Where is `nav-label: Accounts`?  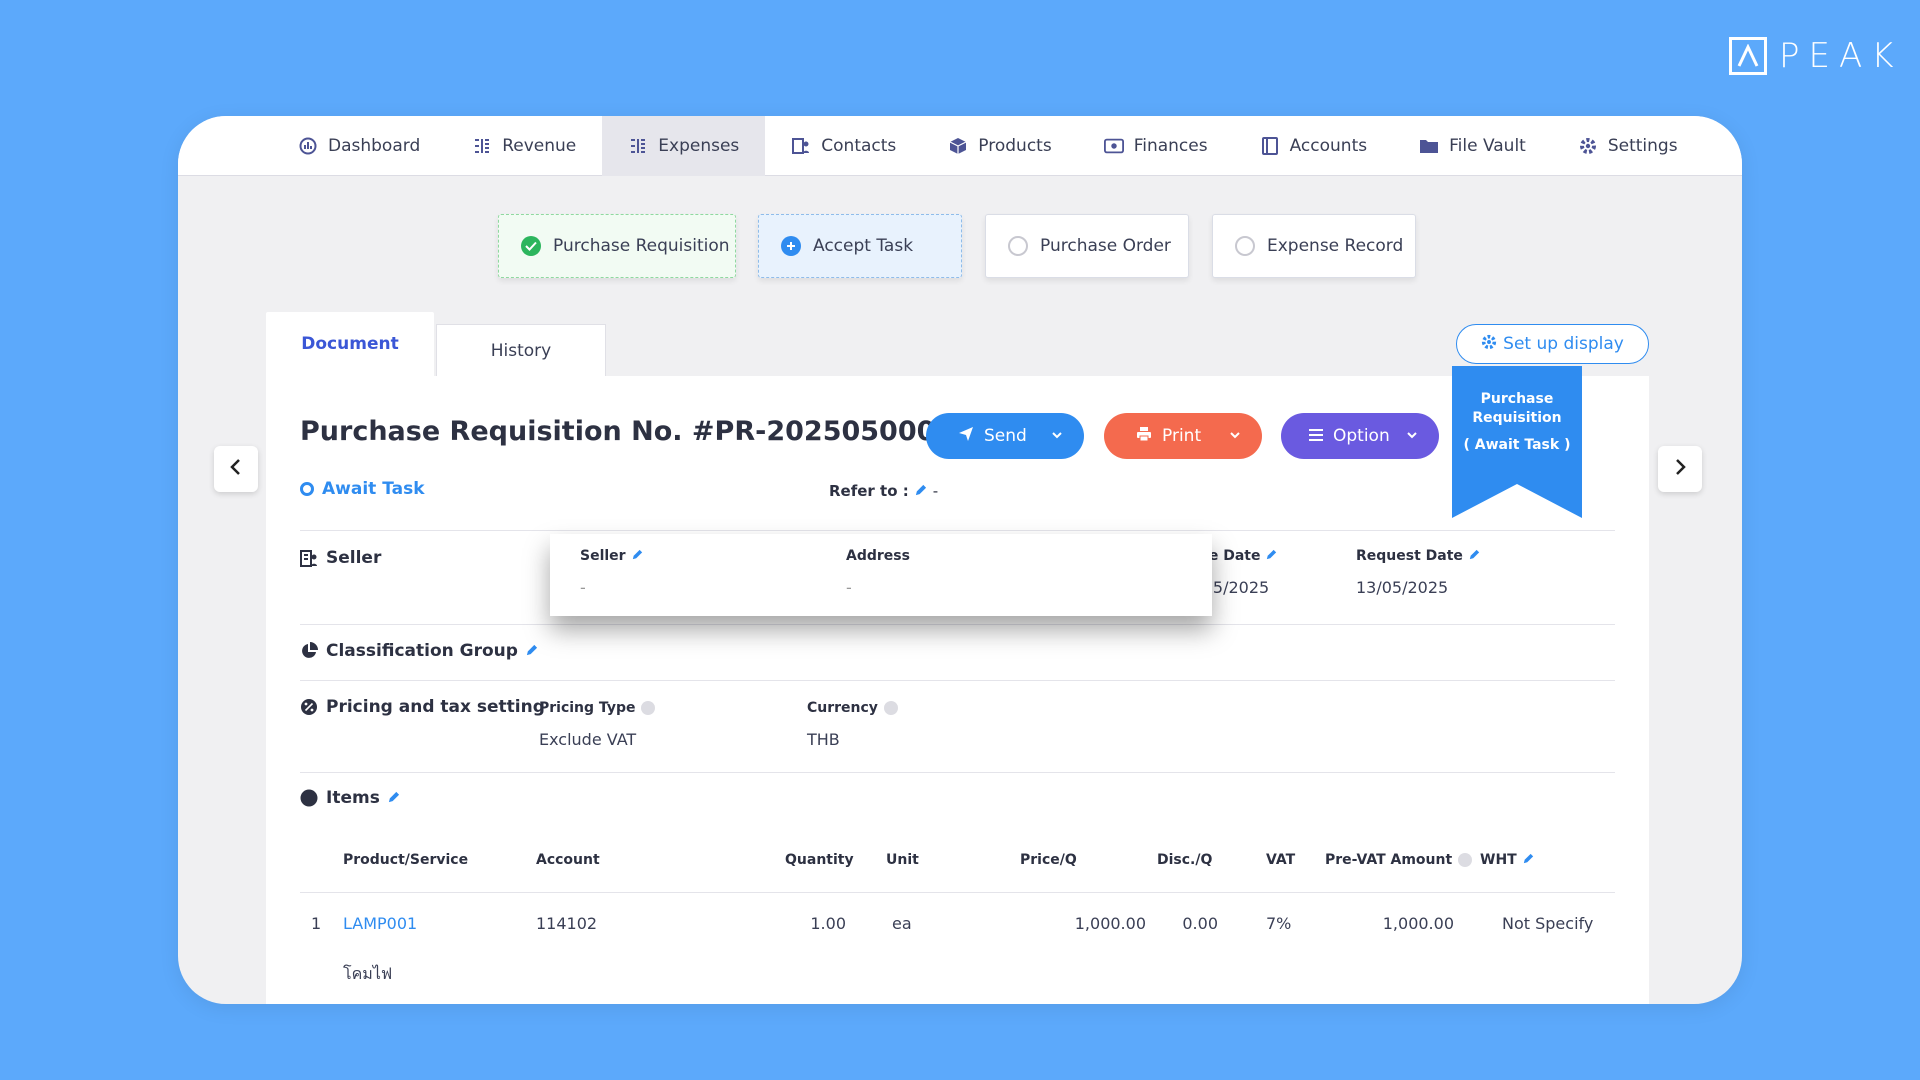 nav-label: Accounts is located at coordinates (1328, 145).